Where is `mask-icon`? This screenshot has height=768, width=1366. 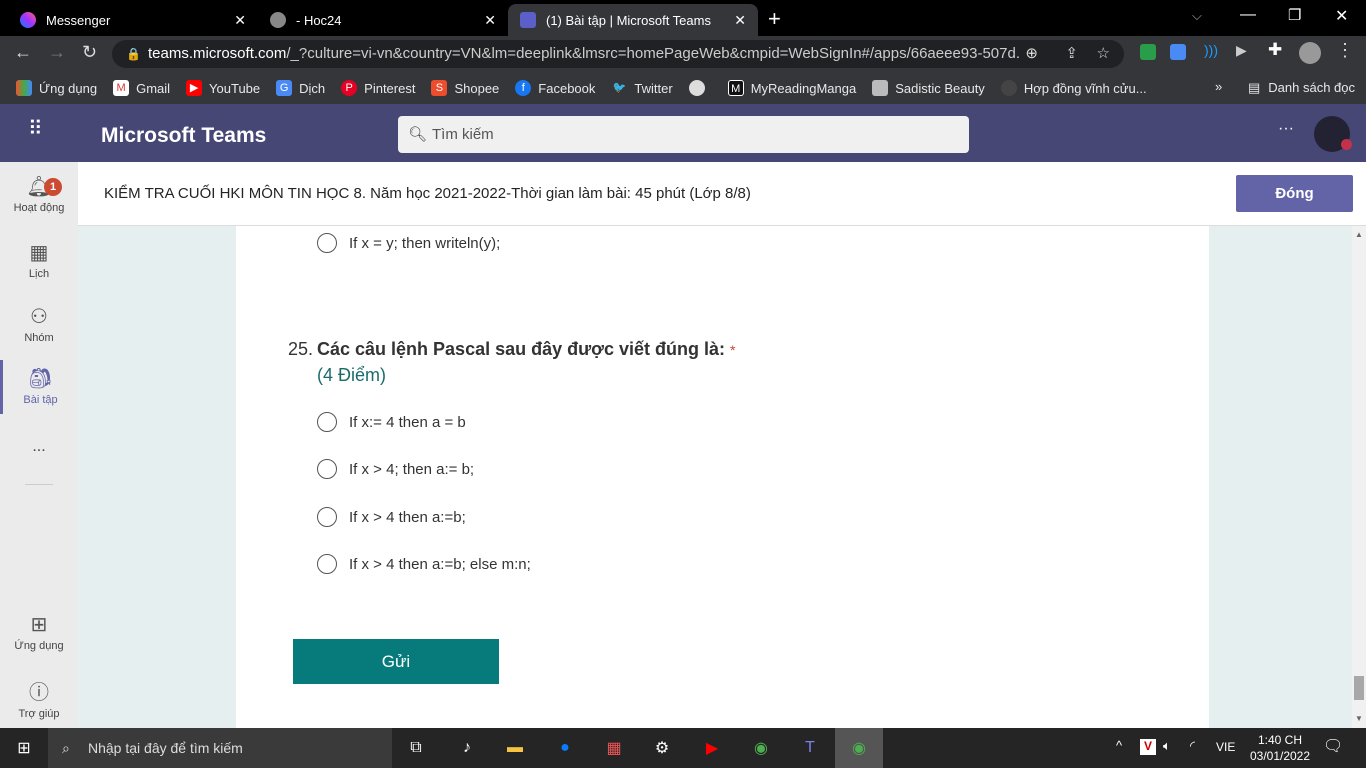
mask-icon is located at coordinates (1008, 88).